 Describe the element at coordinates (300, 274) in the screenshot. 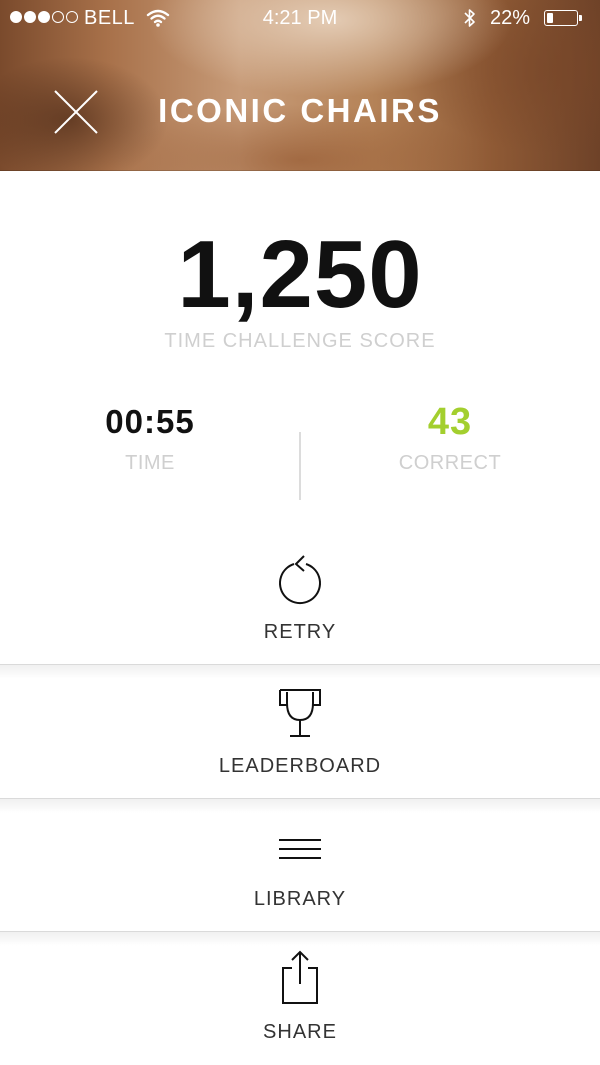

I see `score-value: 1,250` at that location.